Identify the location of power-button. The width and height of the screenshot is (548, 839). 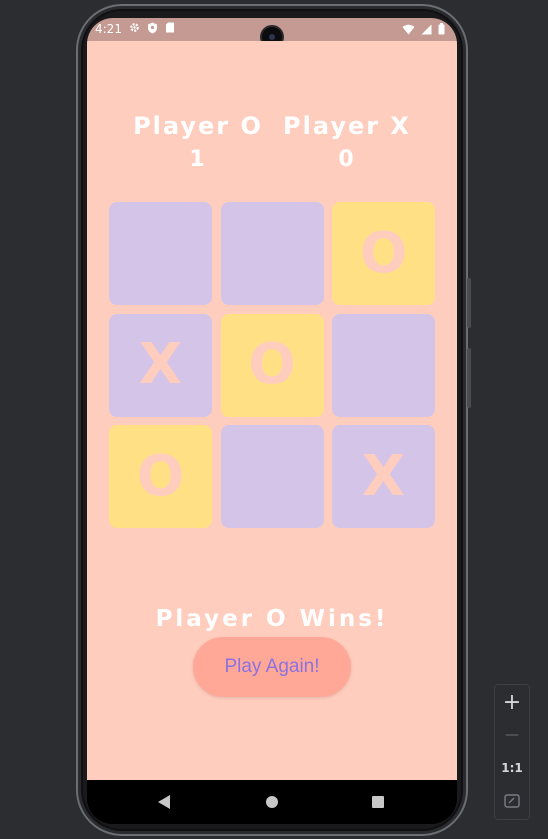
(469, 303).